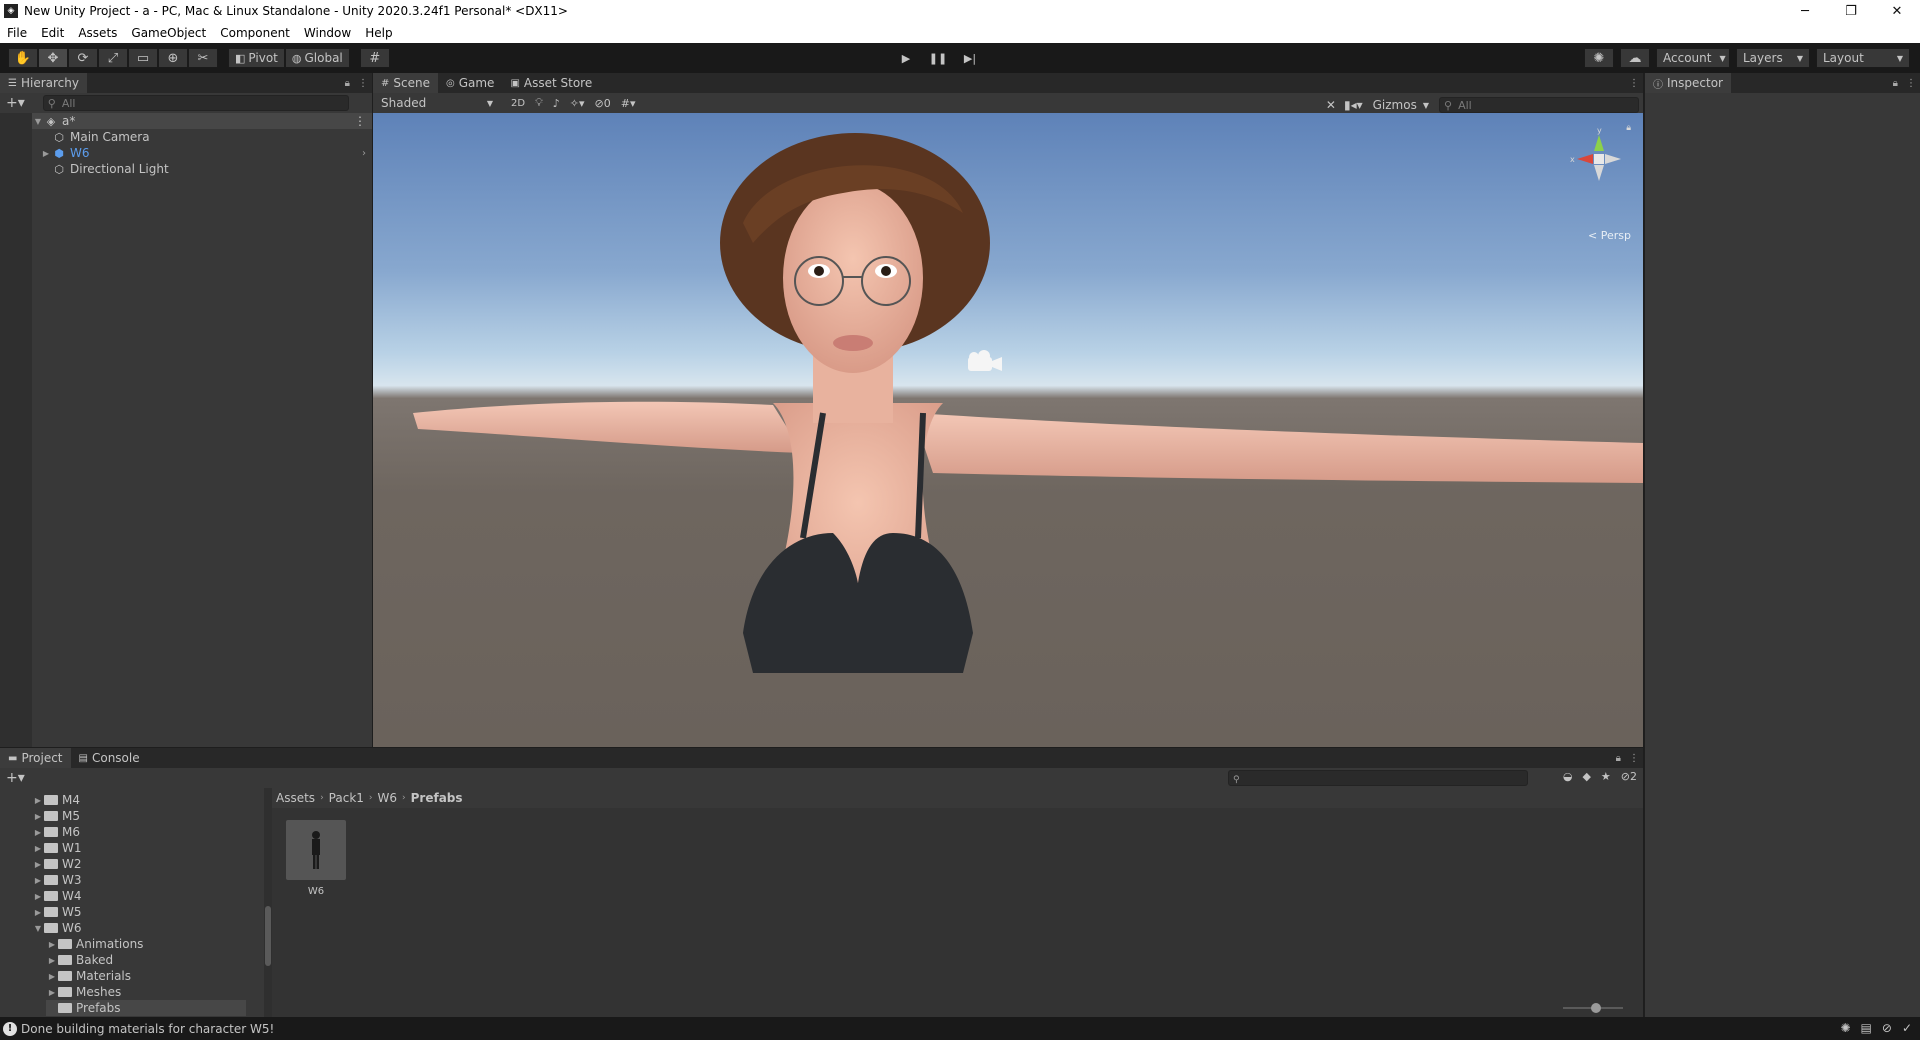 The image size is (1920, 1040). I want to click on tab-project: ▬ Project, so click(35, 758).